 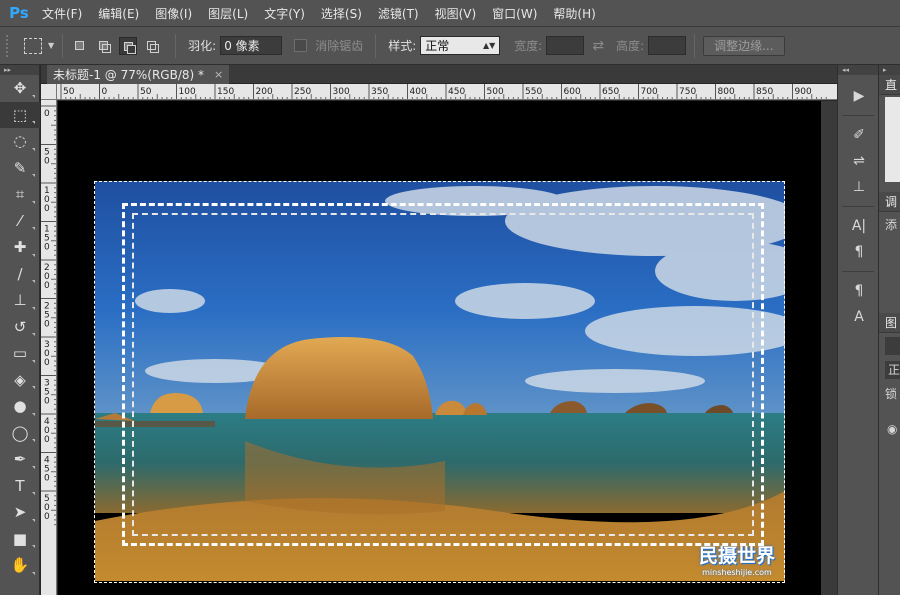 I want to click on history-brush-tool-icon: ↺, so click(x=20, y=327).